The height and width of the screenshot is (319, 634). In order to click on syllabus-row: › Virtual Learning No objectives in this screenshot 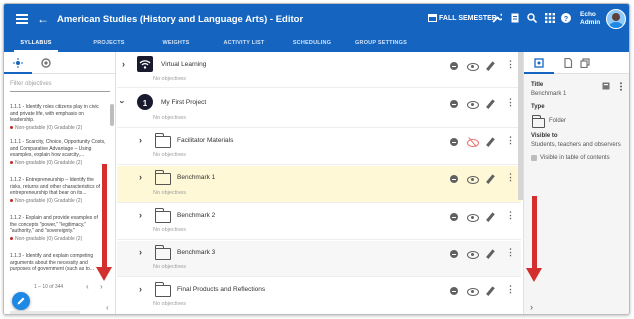, I will do `click(319, 70)`.